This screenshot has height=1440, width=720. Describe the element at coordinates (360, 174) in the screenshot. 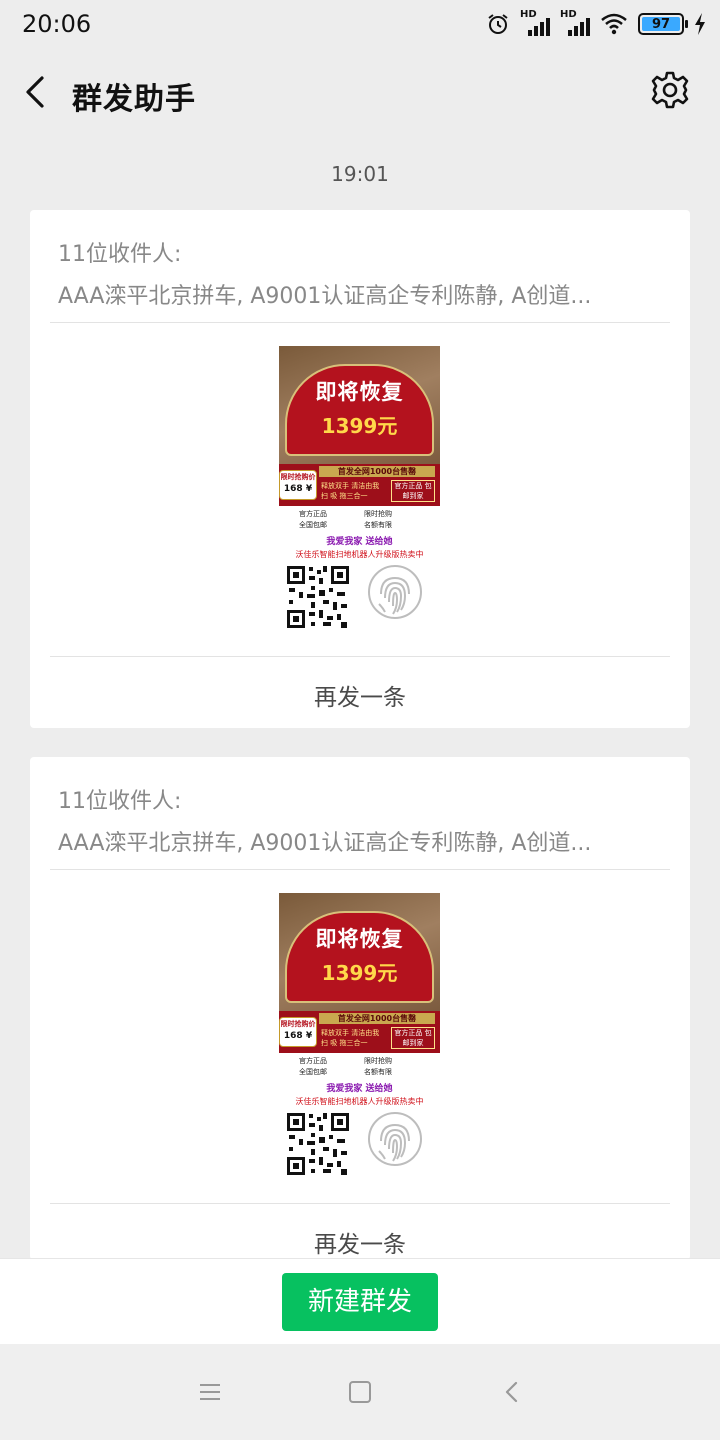

I see `message-timestamp: 19:01` at that location.